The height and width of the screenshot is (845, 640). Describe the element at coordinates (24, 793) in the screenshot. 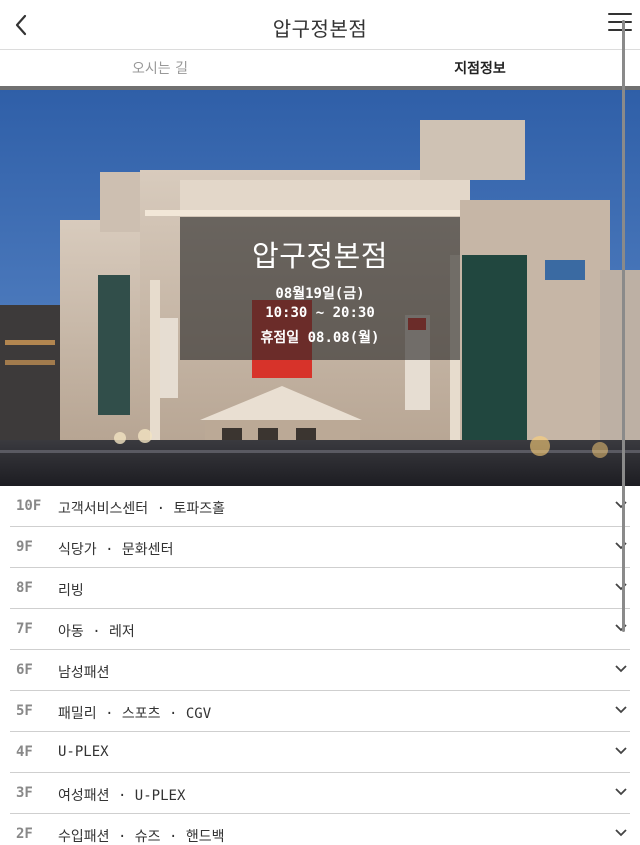

I see `floor-code: 3F` at that location.